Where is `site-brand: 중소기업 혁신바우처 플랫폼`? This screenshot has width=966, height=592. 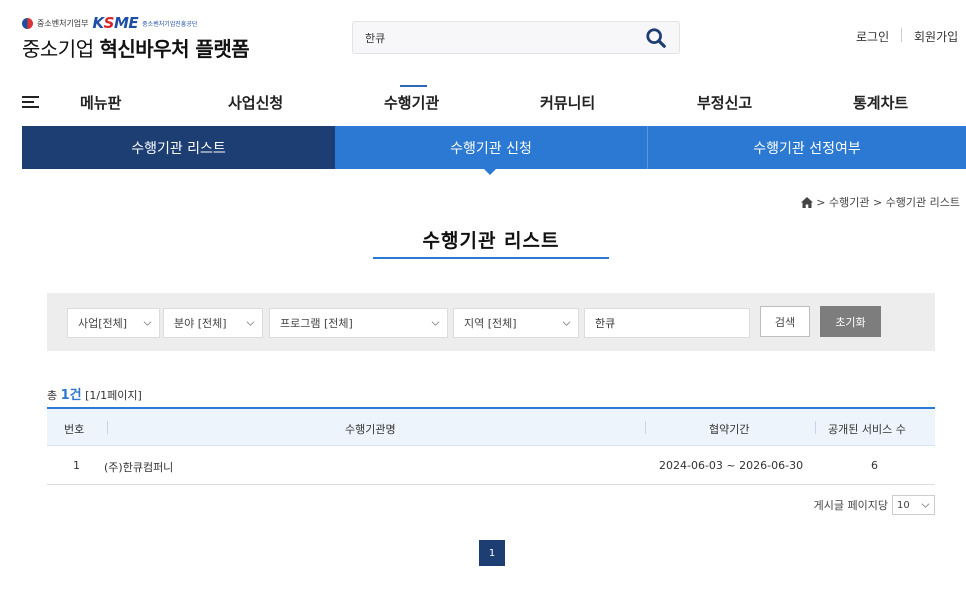
site-brand: 중소기업 혁신바우처 플랫폼 is located at coordinates (136, 47).